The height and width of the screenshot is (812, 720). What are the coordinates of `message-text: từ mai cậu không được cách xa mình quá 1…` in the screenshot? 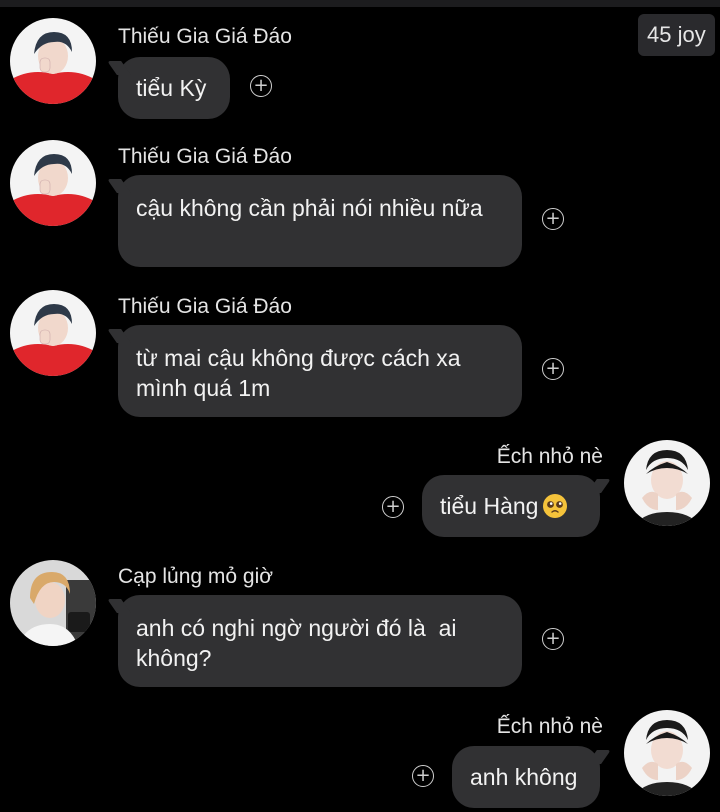 It's located at (298, 373).